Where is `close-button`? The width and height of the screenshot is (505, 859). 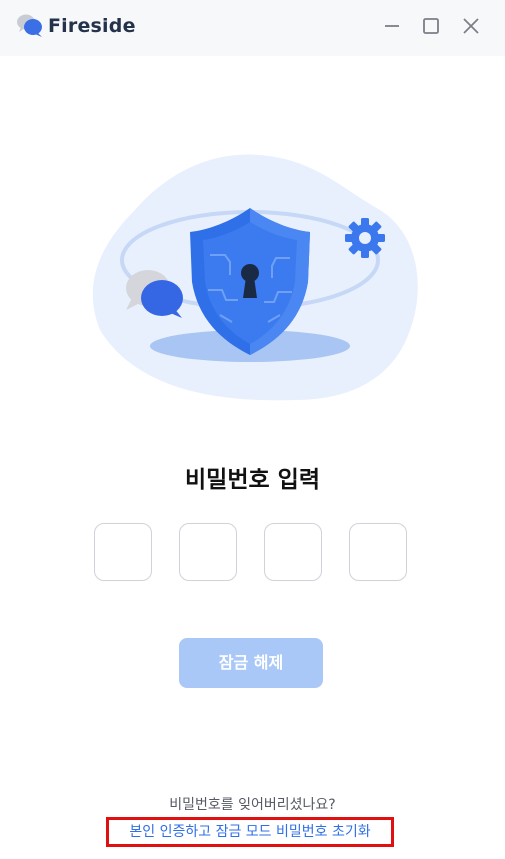
close-button is located at coordinates (471, 26).